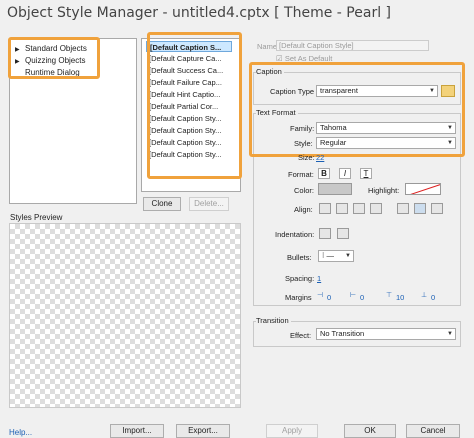  Describe the element at coordinates (273, 320) in the screenshot. I see `transition-group-label: Transition` at that location.